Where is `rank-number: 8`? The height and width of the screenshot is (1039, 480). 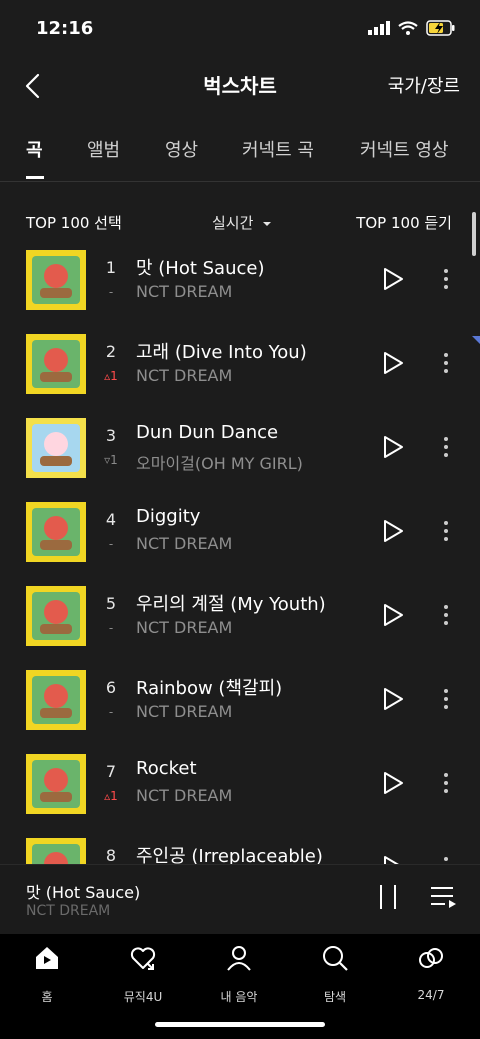 rank-number: 8 is located at coordinates (111, 855).